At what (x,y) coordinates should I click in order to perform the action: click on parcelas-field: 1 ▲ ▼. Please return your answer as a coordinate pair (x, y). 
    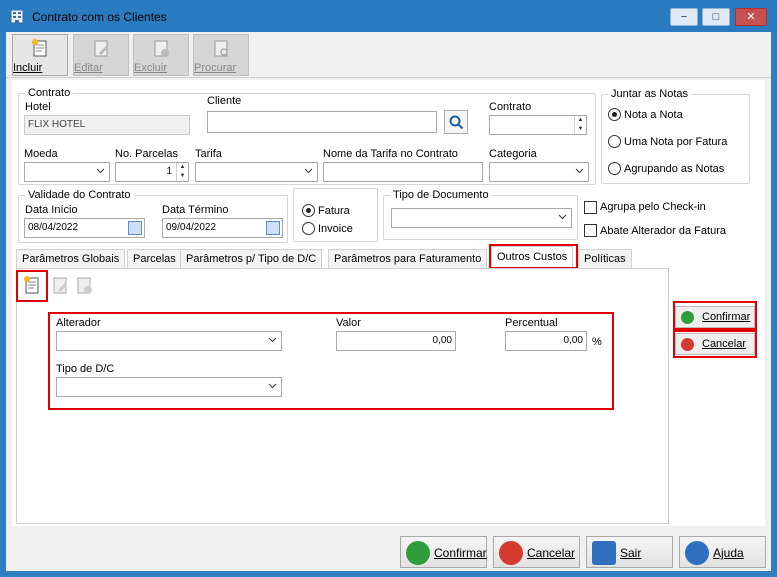
    Looking at the image, I should click on (152, 172).